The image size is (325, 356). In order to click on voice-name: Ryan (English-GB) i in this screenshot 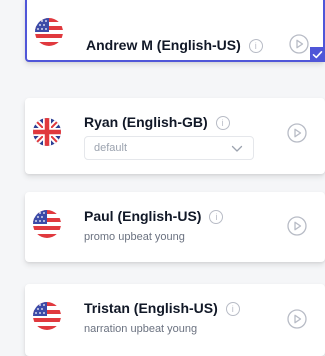, I will do `click(157, 122)`.